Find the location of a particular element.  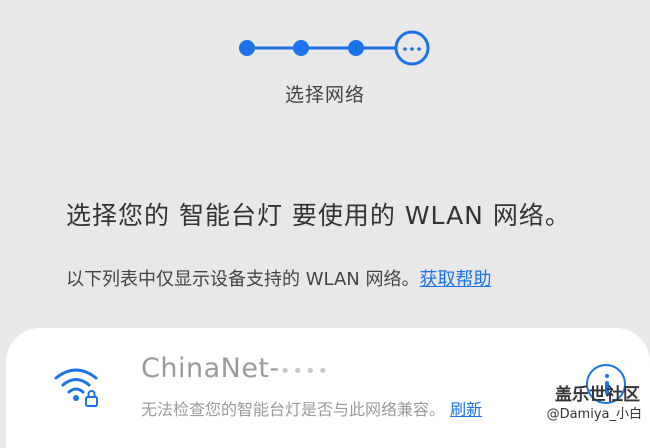

refresh-link: 刷新 is located at coordinates (466, 409).